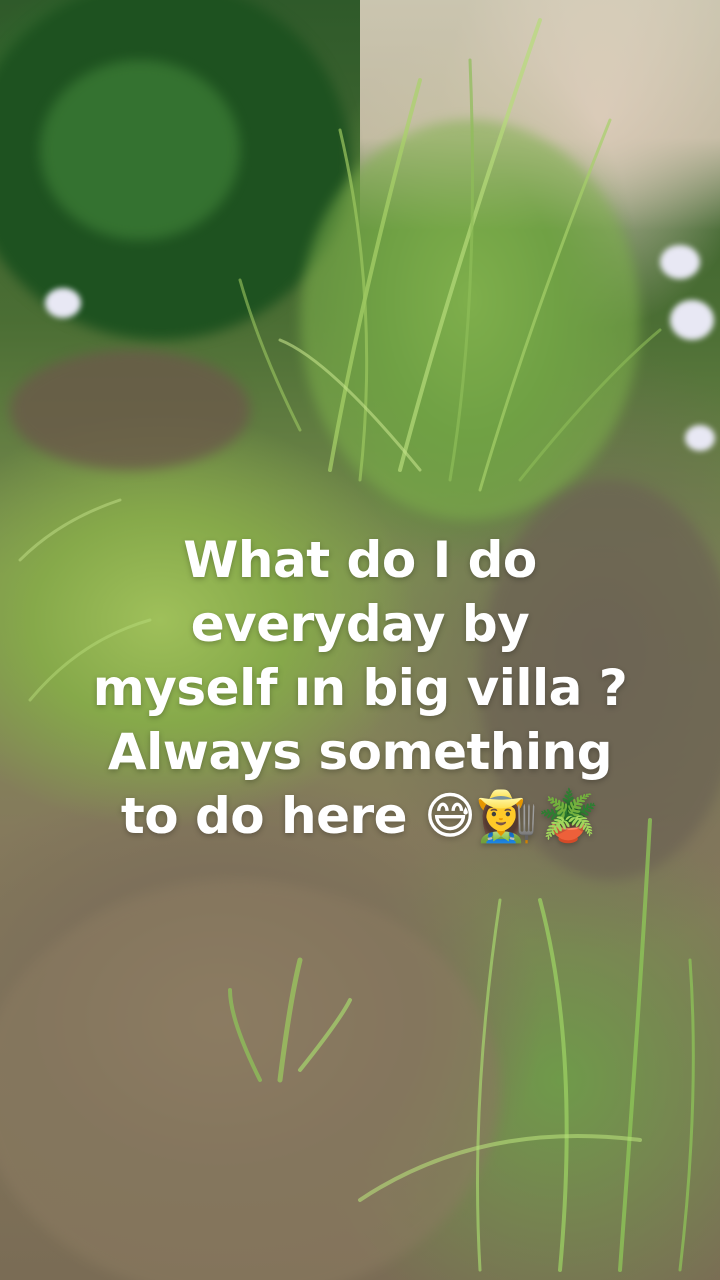 The height and width of the screenshot is (1280, 720). Describe the element at coordinates (264, 816) in the screenshot. I see `caption-line-5-text: to do here` at that location.